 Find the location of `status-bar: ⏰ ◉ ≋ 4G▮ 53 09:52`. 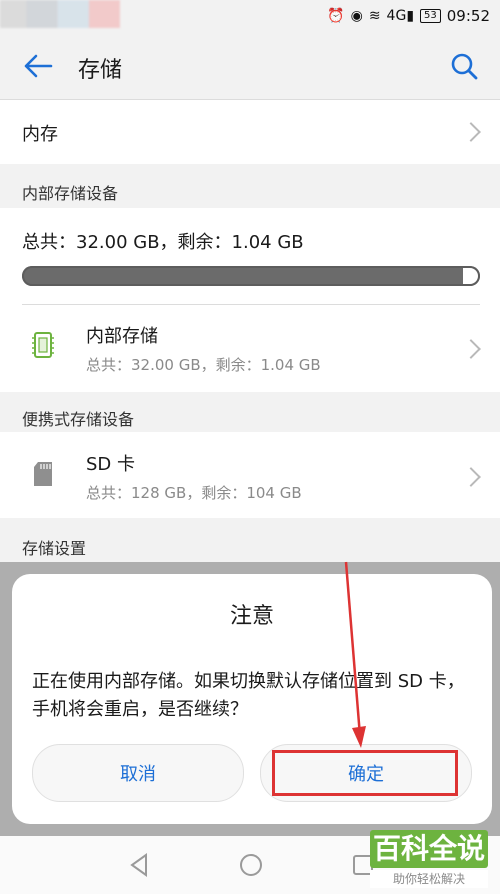

status-bar: ⏰ ◉ ≋ 4G▮ 53 09:52 is located at coordinates (250, 16).